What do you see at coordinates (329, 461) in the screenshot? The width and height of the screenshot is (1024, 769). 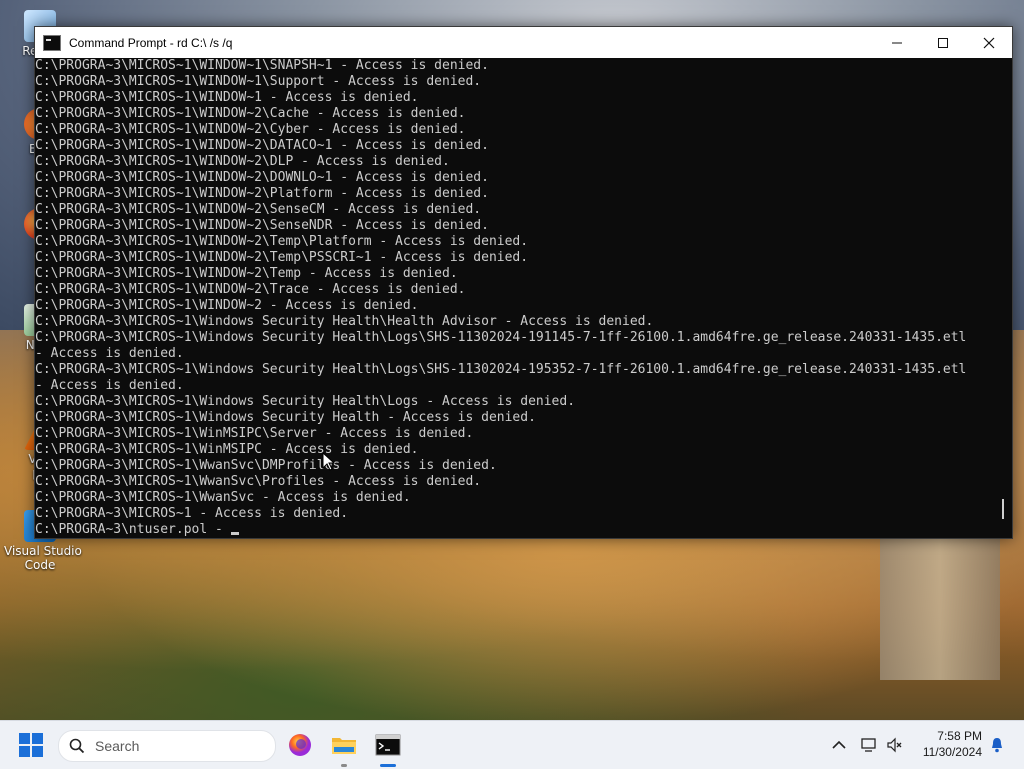 I see `mouse-pointer-icon` at bounding box center [329, 461].